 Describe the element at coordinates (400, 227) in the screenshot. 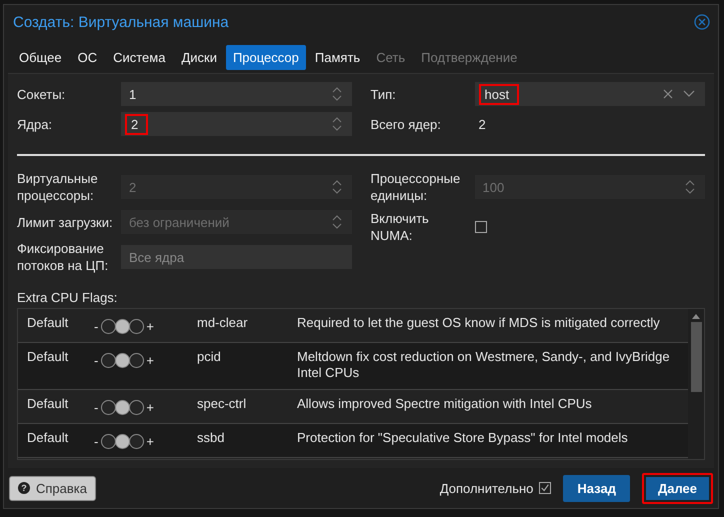

I see `field-label: Включить NUMA:` at that location.